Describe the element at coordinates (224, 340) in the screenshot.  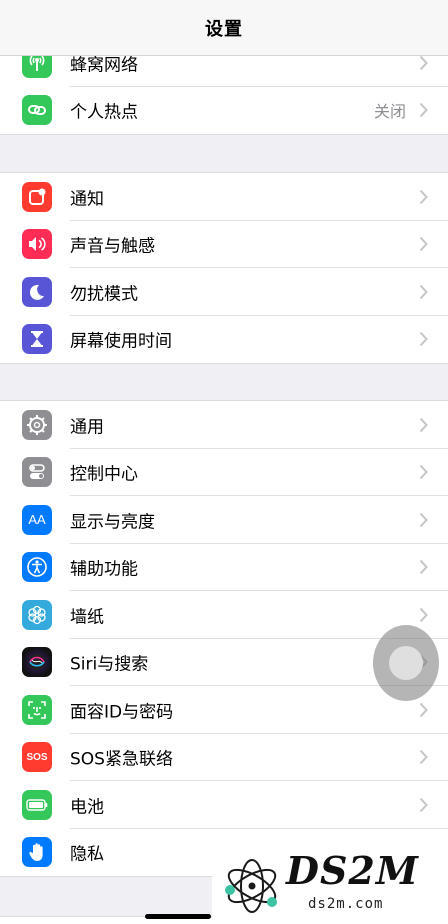
I see `row-screen-time: 屏幕使用时间` at that location.